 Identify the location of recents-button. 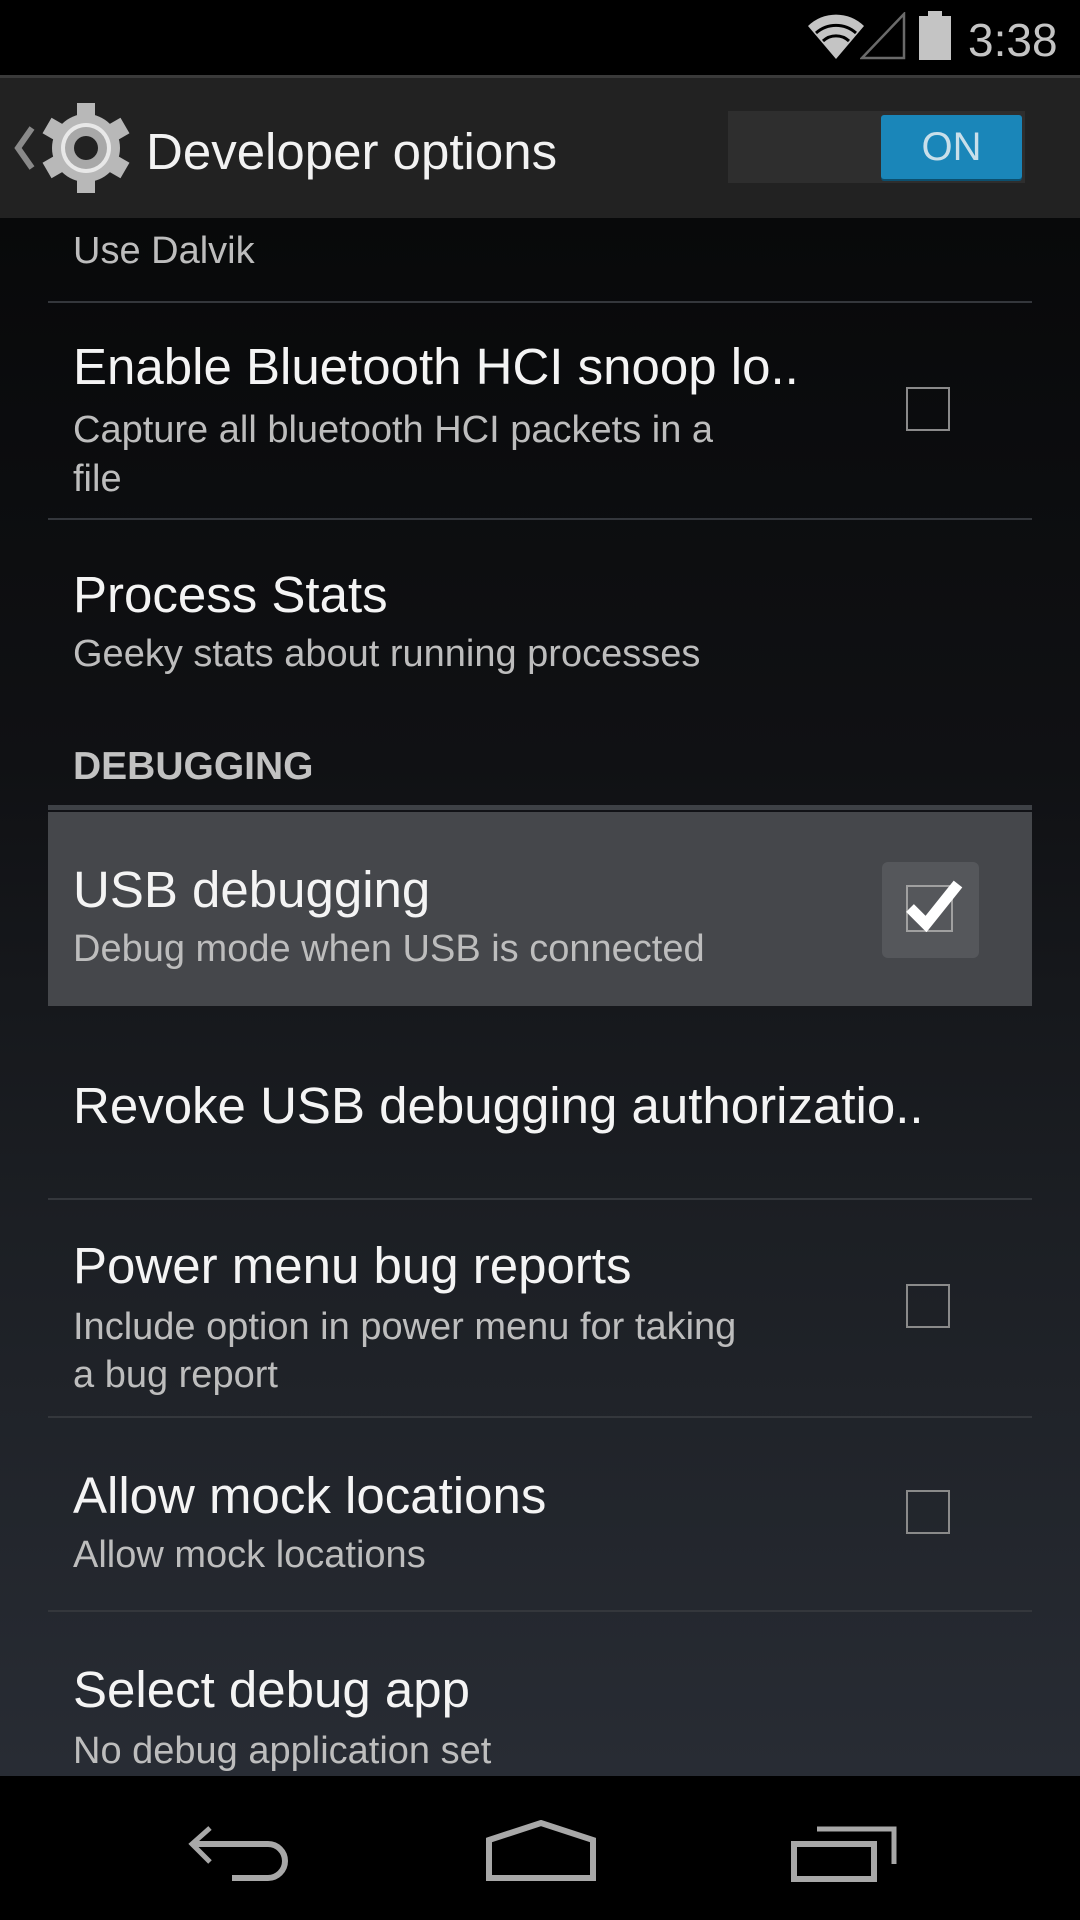
(845, 1848).